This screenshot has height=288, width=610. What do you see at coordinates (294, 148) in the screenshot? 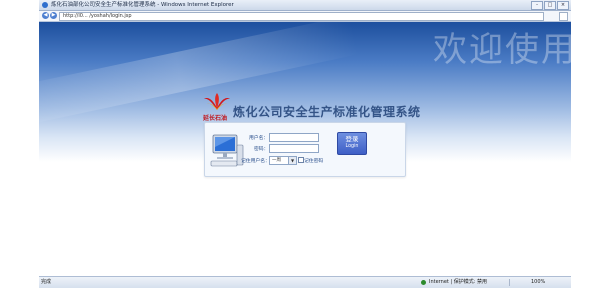
I see `password-input` at bounding box center [294, 148].